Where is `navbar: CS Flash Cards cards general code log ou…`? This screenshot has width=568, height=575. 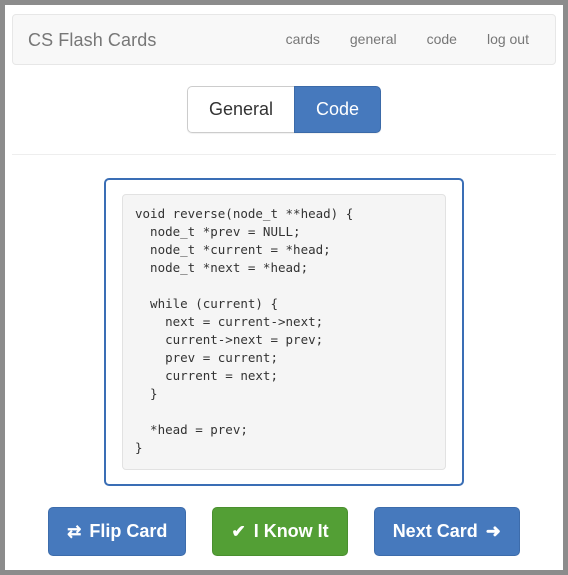
navbar: CS Flash Cards cards general code log ou… is located at coordinates (284, 39).